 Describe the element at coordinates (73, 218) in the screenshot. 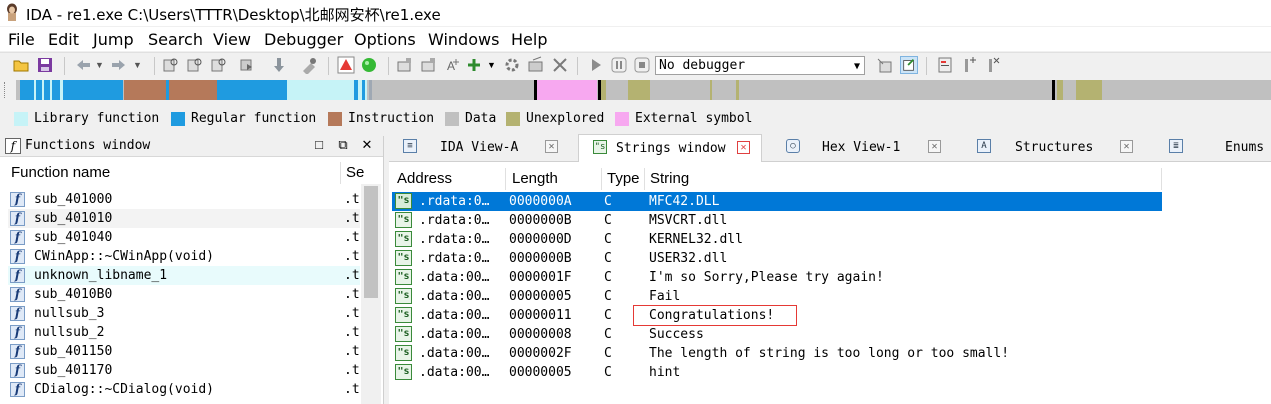

I see `function-name: sub_401010` at that location.